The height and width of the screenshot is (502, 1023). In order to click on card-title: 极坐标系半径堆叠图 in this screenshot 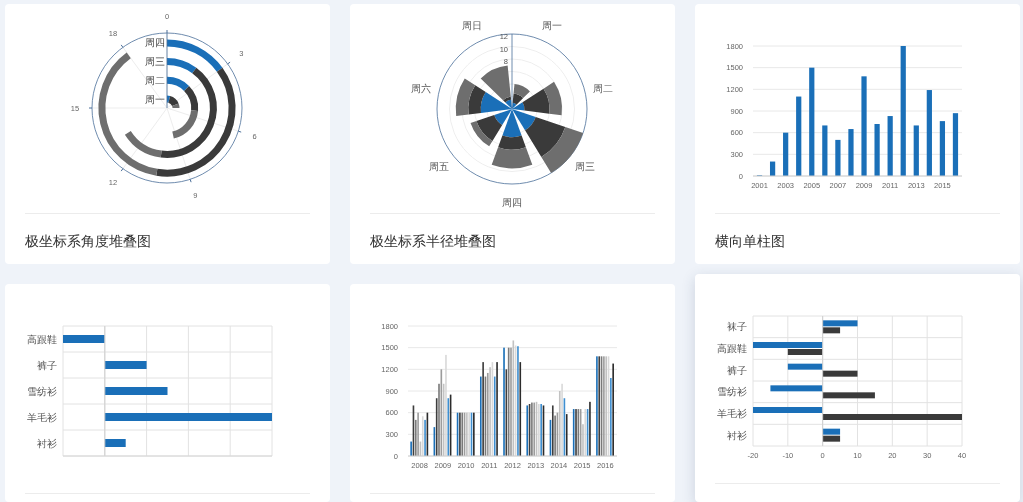, I will do `click(433, 241)`.